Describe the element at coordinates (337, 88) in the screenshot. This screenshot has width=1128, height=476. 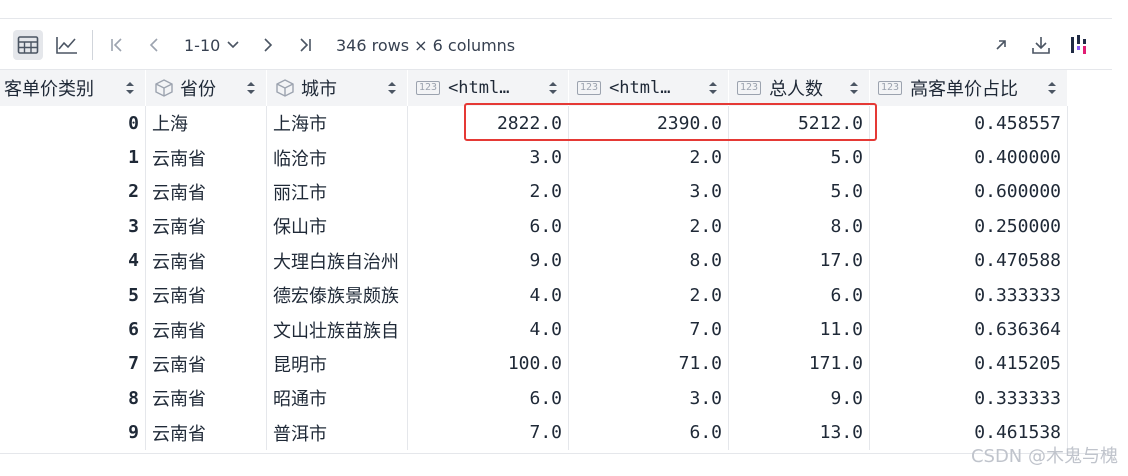
I see `column-header-city: 城市` at that location.